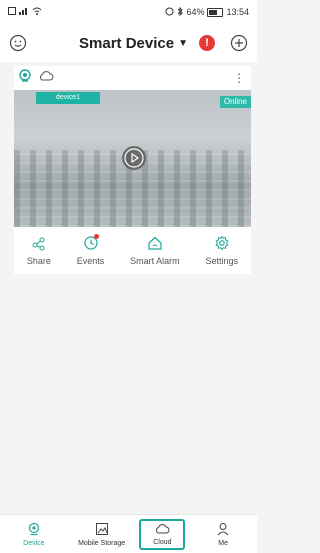 This screenshot has width=320, height=553. I want to click on device-group-selector: Smart Device ▼, so click(133, 43).